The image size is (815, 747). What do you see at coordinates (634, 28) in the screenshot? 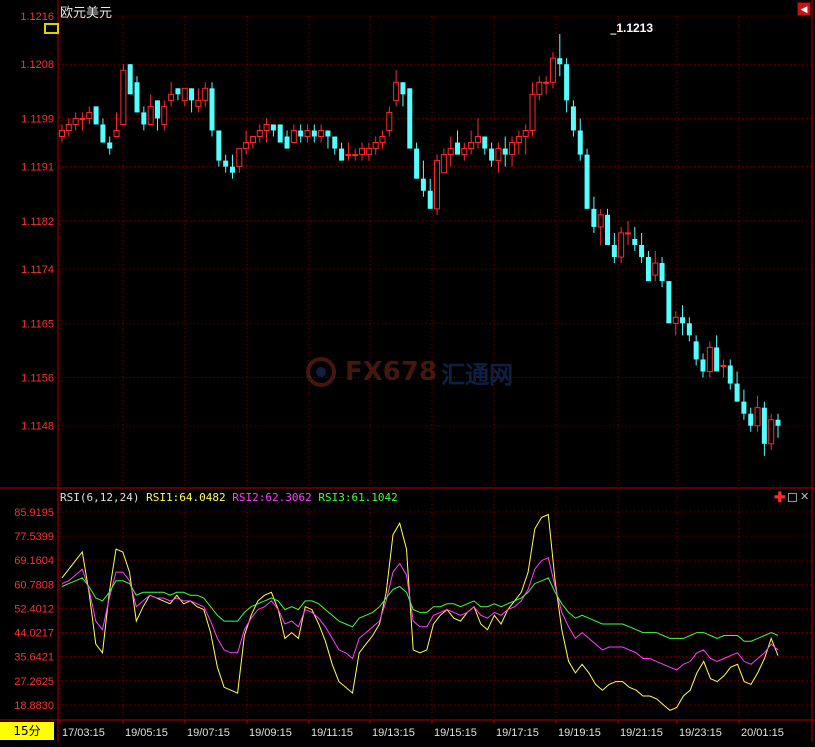
I see `price-annotation: 1.1213` at bounding box center [634, 28].